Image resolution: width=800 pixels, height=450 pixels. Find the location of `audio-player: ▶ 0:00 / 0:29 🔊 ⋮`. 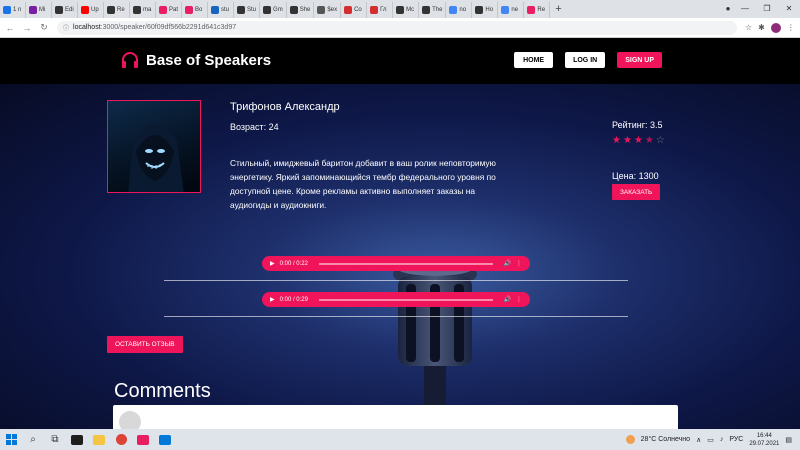

audio-player: ▶ 0:00 / 0:29 🔊 ⋮ is located at coordinates (396, 299).